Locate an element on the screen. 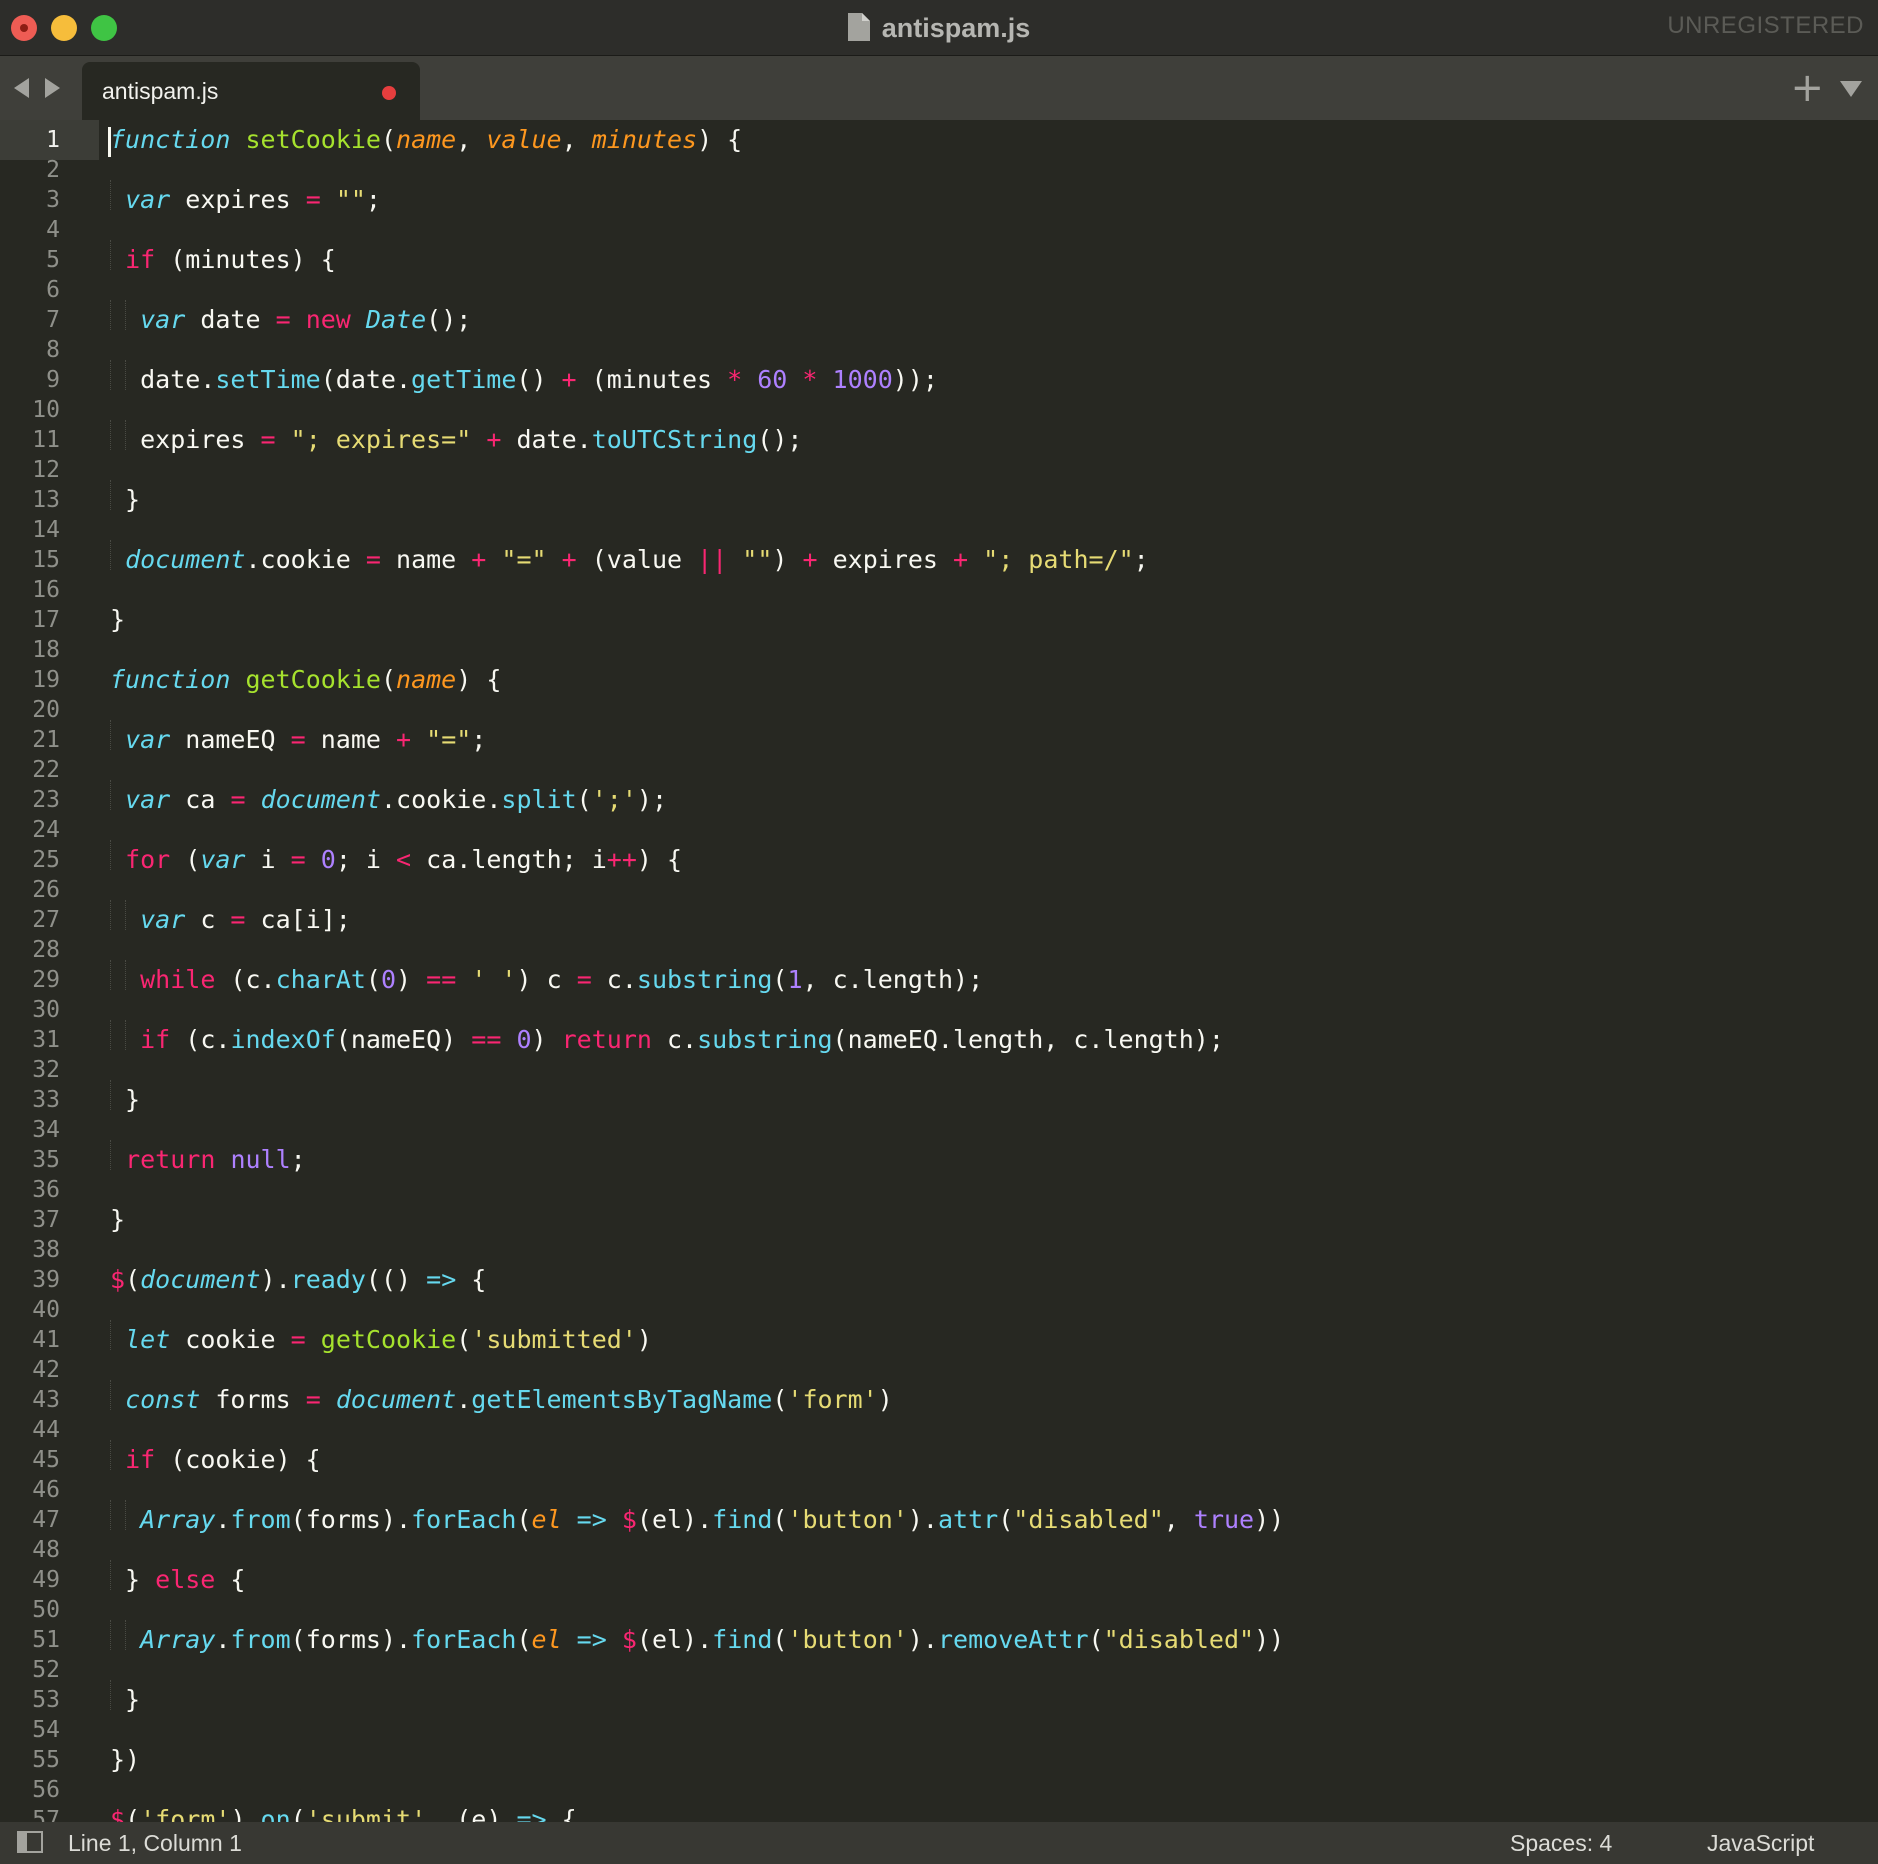 This screenshot has height=1864, width=1878. code-line: return null; is located at coordinates (994, 1157).